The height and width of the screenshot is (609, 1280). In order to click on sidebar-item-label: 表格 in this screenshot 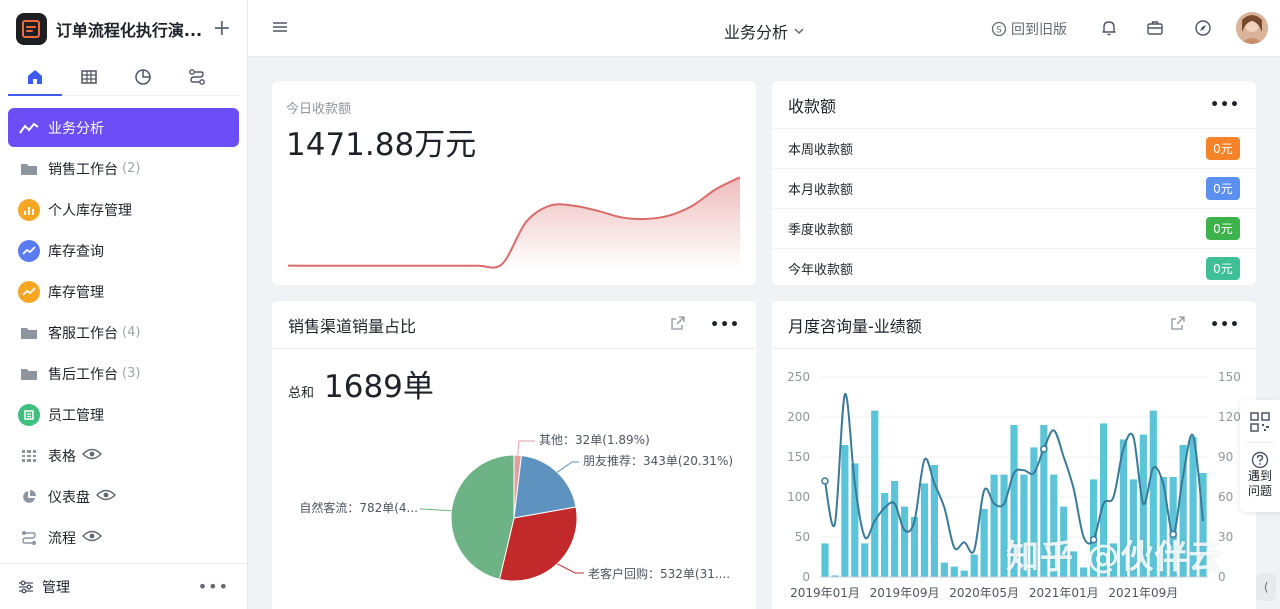, I will do `click(62, 456)`.